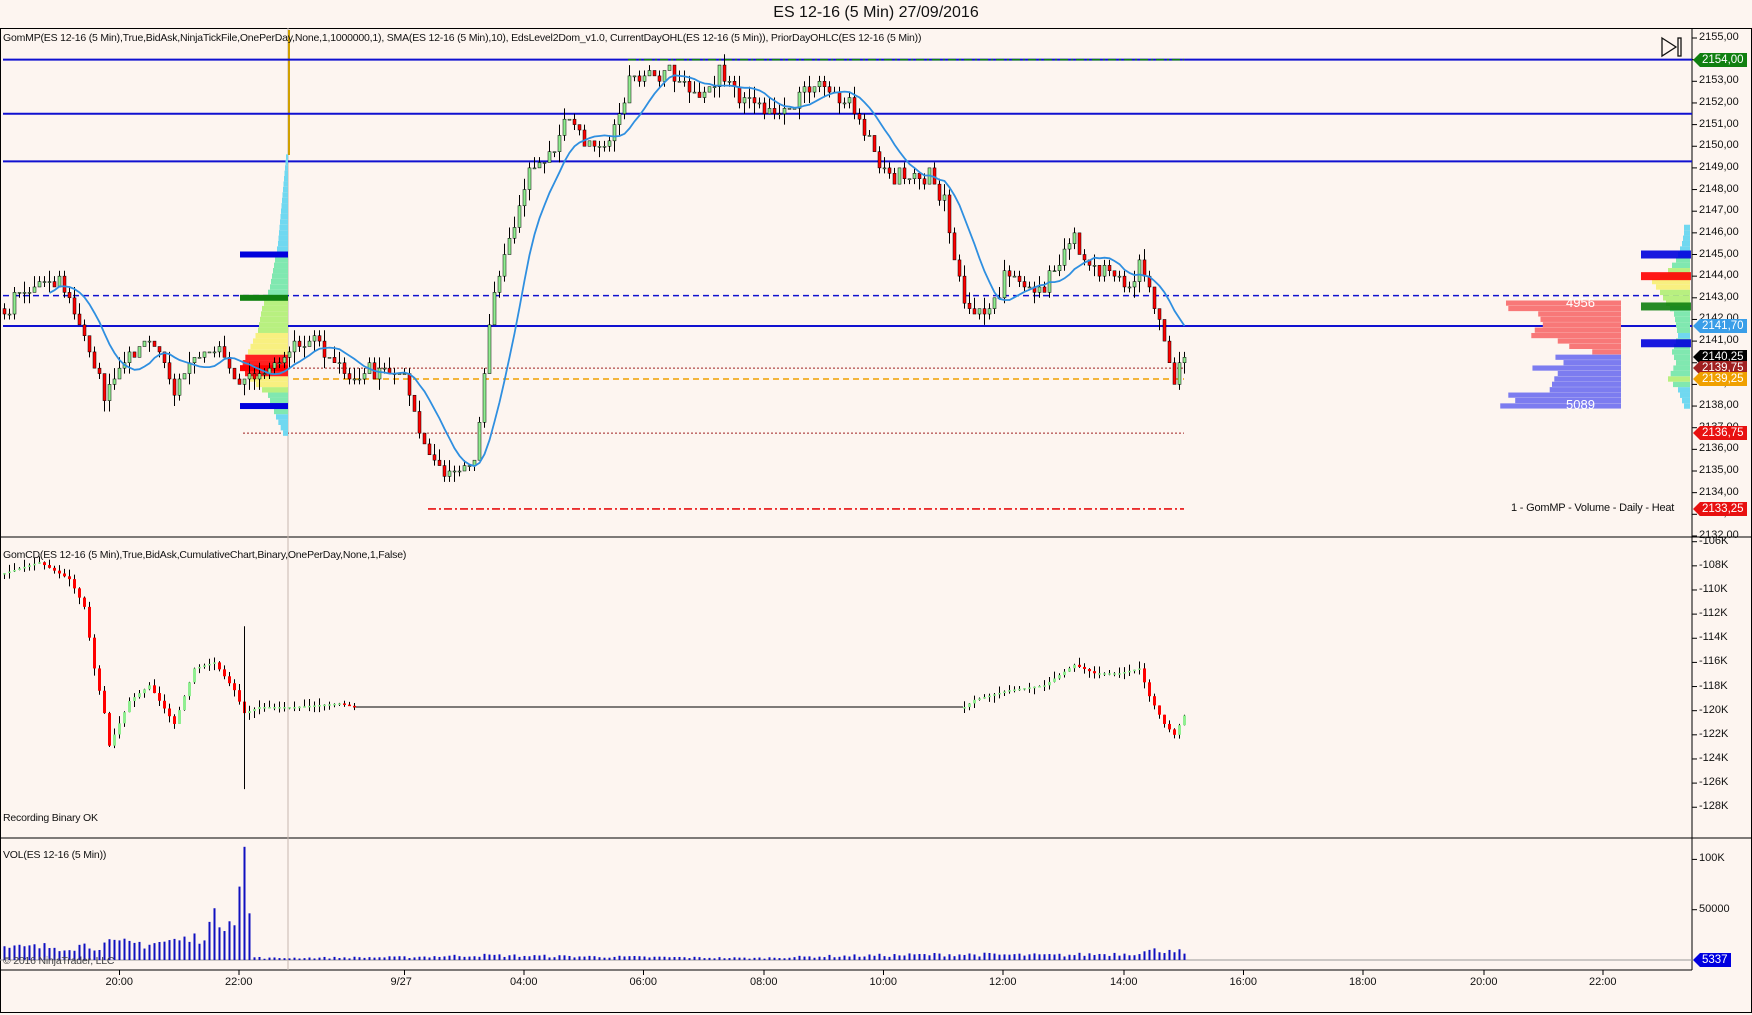 The width and height of the screenshot is (1752, 1015). Describe the element at coordinates (1672, 47) in the screenshot. I see `scroll-to-end-button` at that location.